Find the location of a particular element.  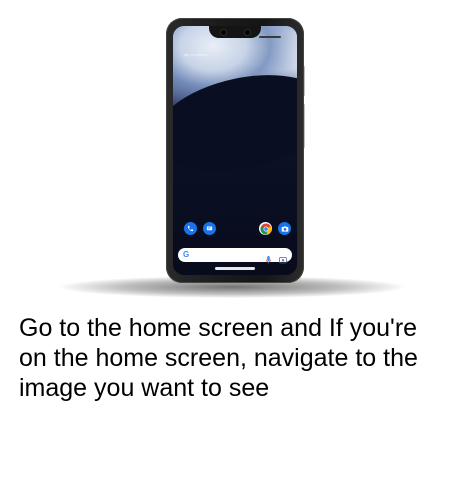

camera-app-icon is located at coordinates (284, 228).